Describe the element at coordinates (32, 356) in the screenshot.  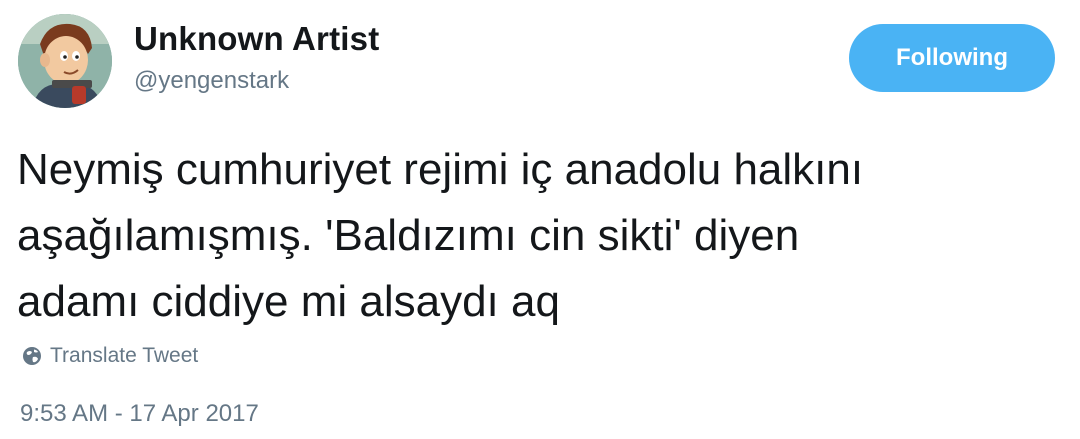
I see `globe-icon` at that location.